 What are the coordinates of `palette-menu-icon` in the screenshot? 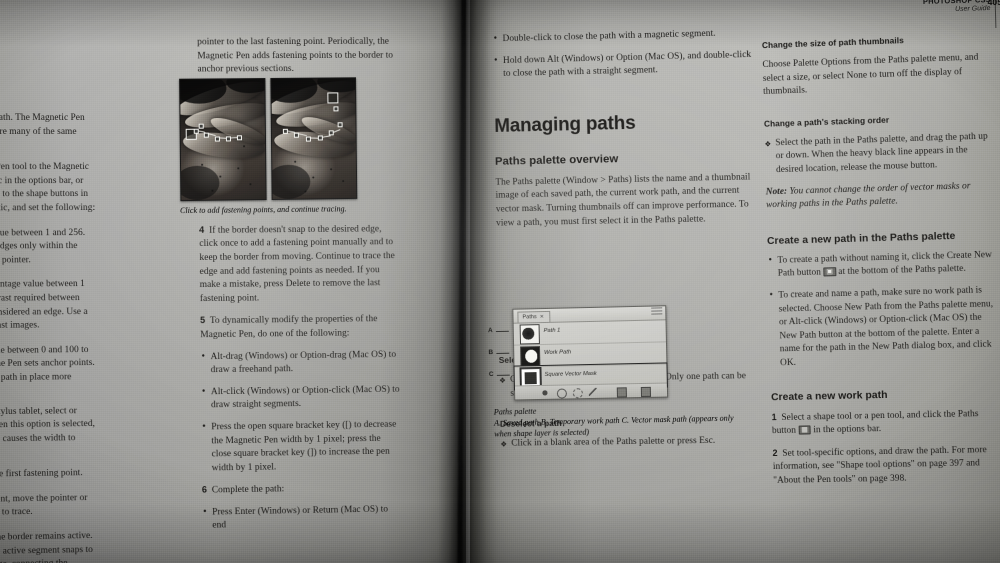 It's located at (657, 312).